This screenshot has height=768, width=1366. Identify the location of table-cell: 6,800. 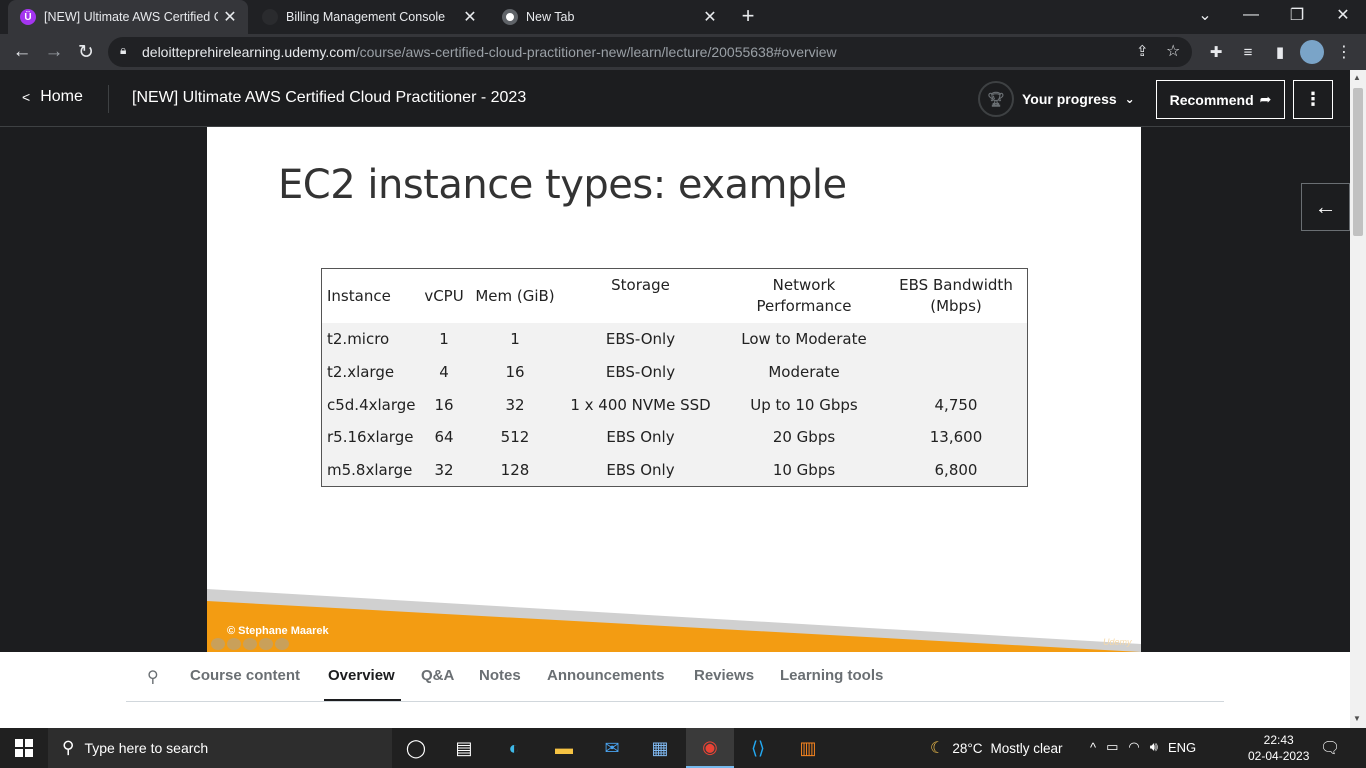
(956, 470).